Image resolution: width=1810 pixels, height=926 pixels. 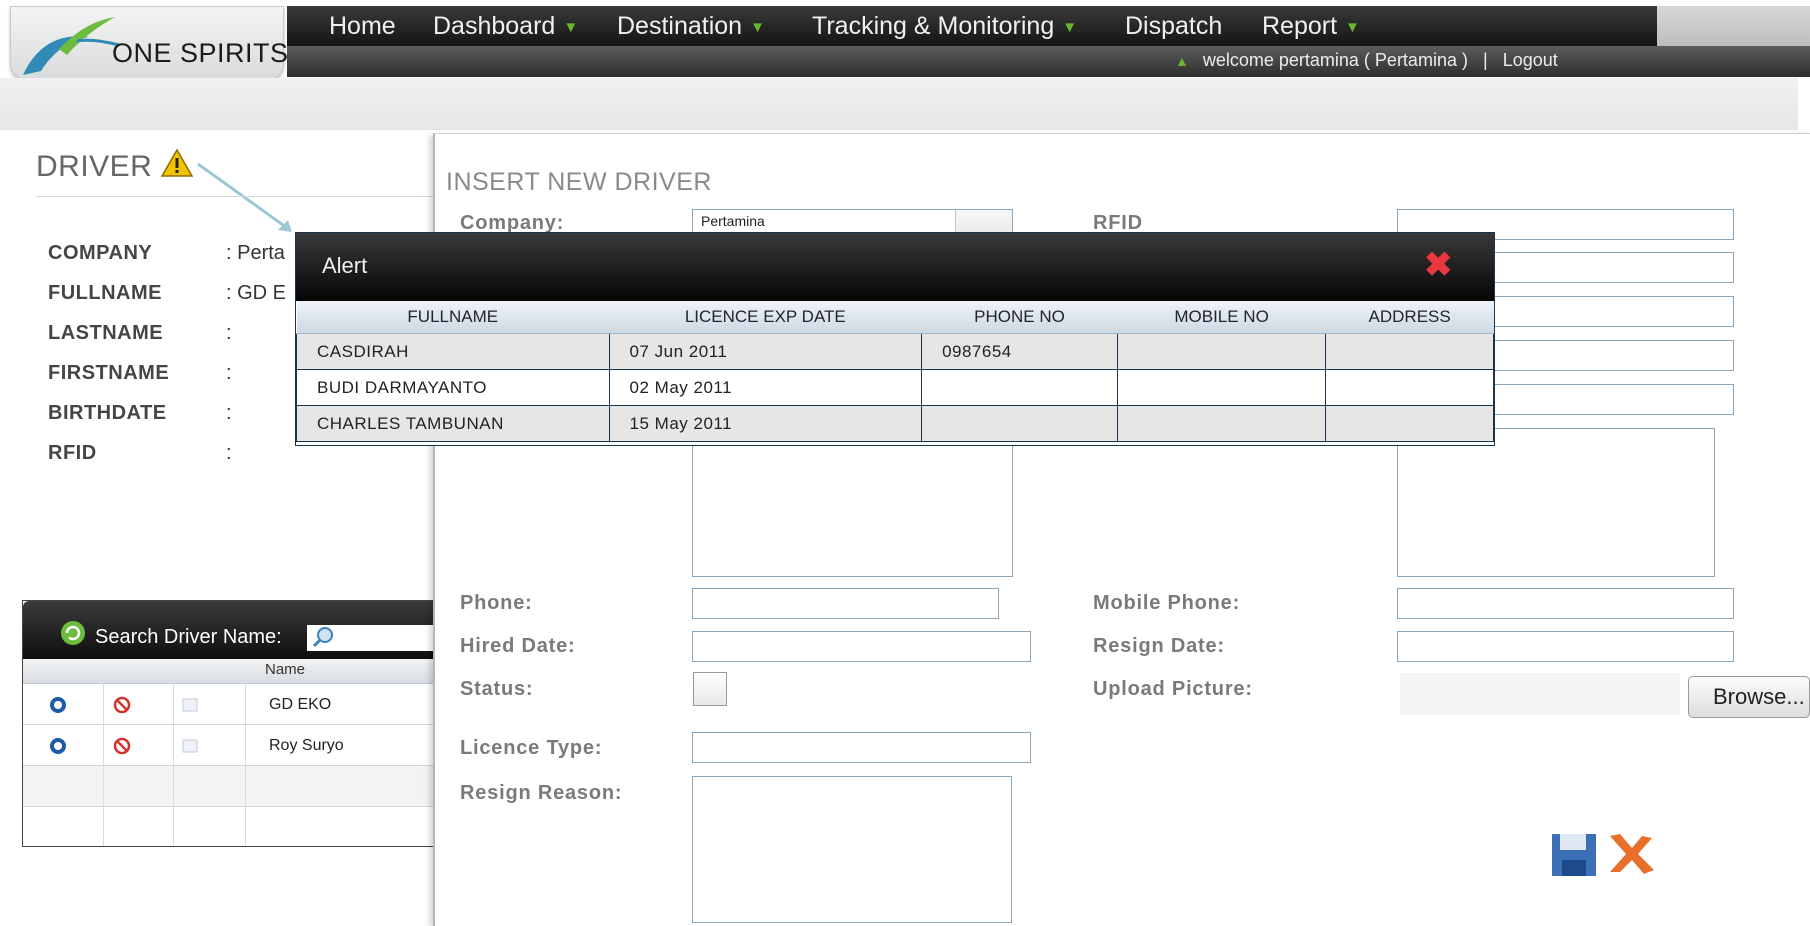 I want to click on licence-type-label: Licence Type:, so click(x=531, y=748).